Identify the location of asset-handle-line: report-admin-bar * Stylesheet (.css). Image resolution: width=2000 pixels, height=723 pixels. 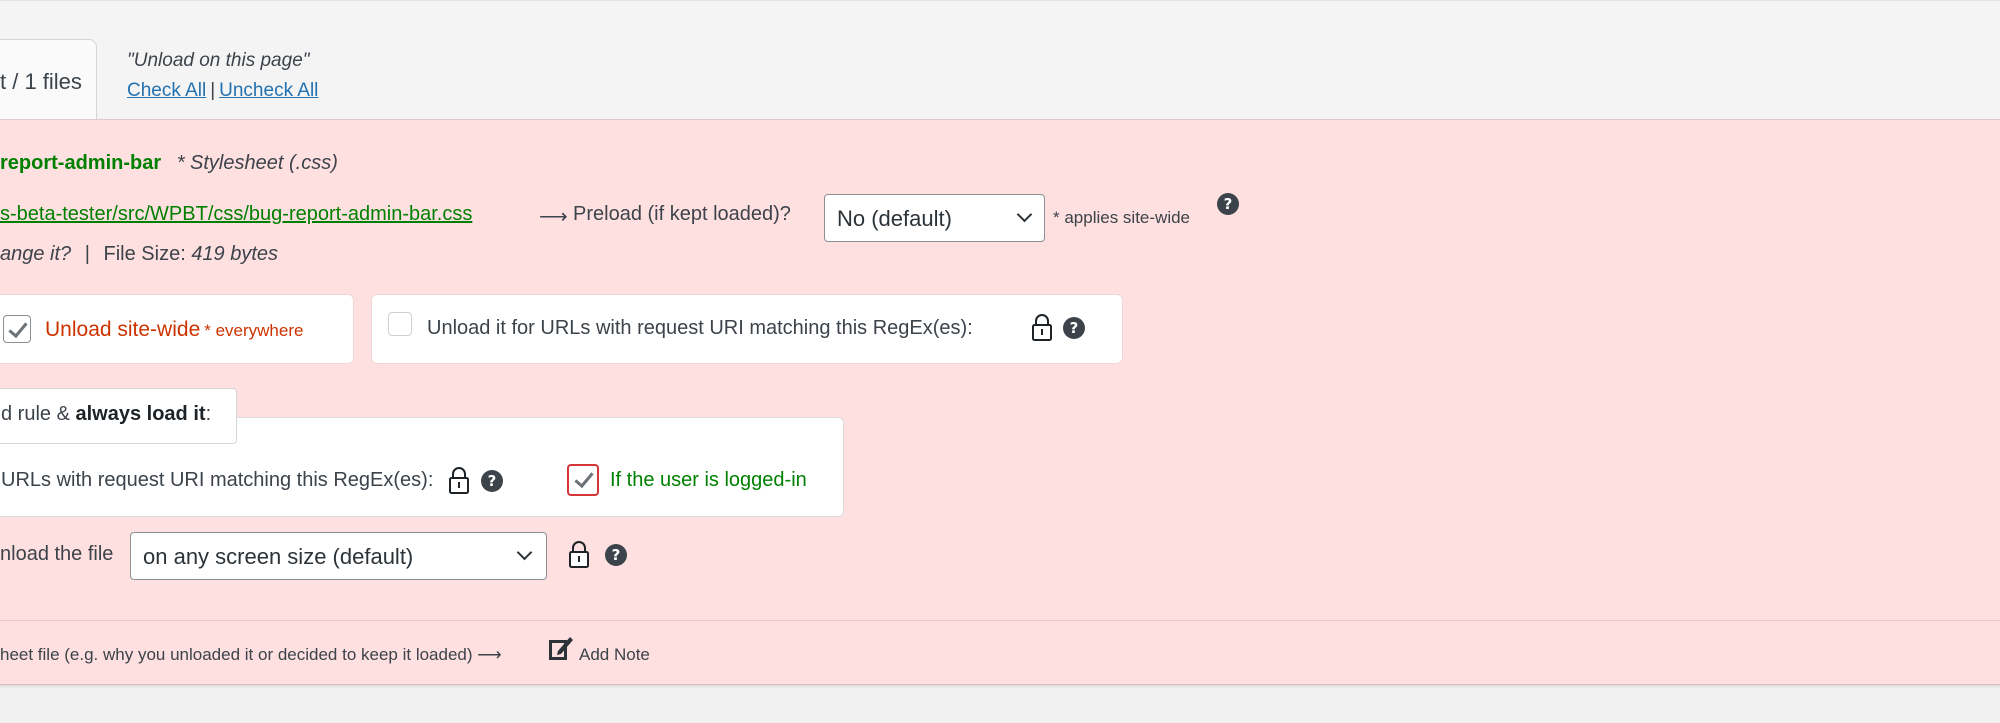
(169, 163).